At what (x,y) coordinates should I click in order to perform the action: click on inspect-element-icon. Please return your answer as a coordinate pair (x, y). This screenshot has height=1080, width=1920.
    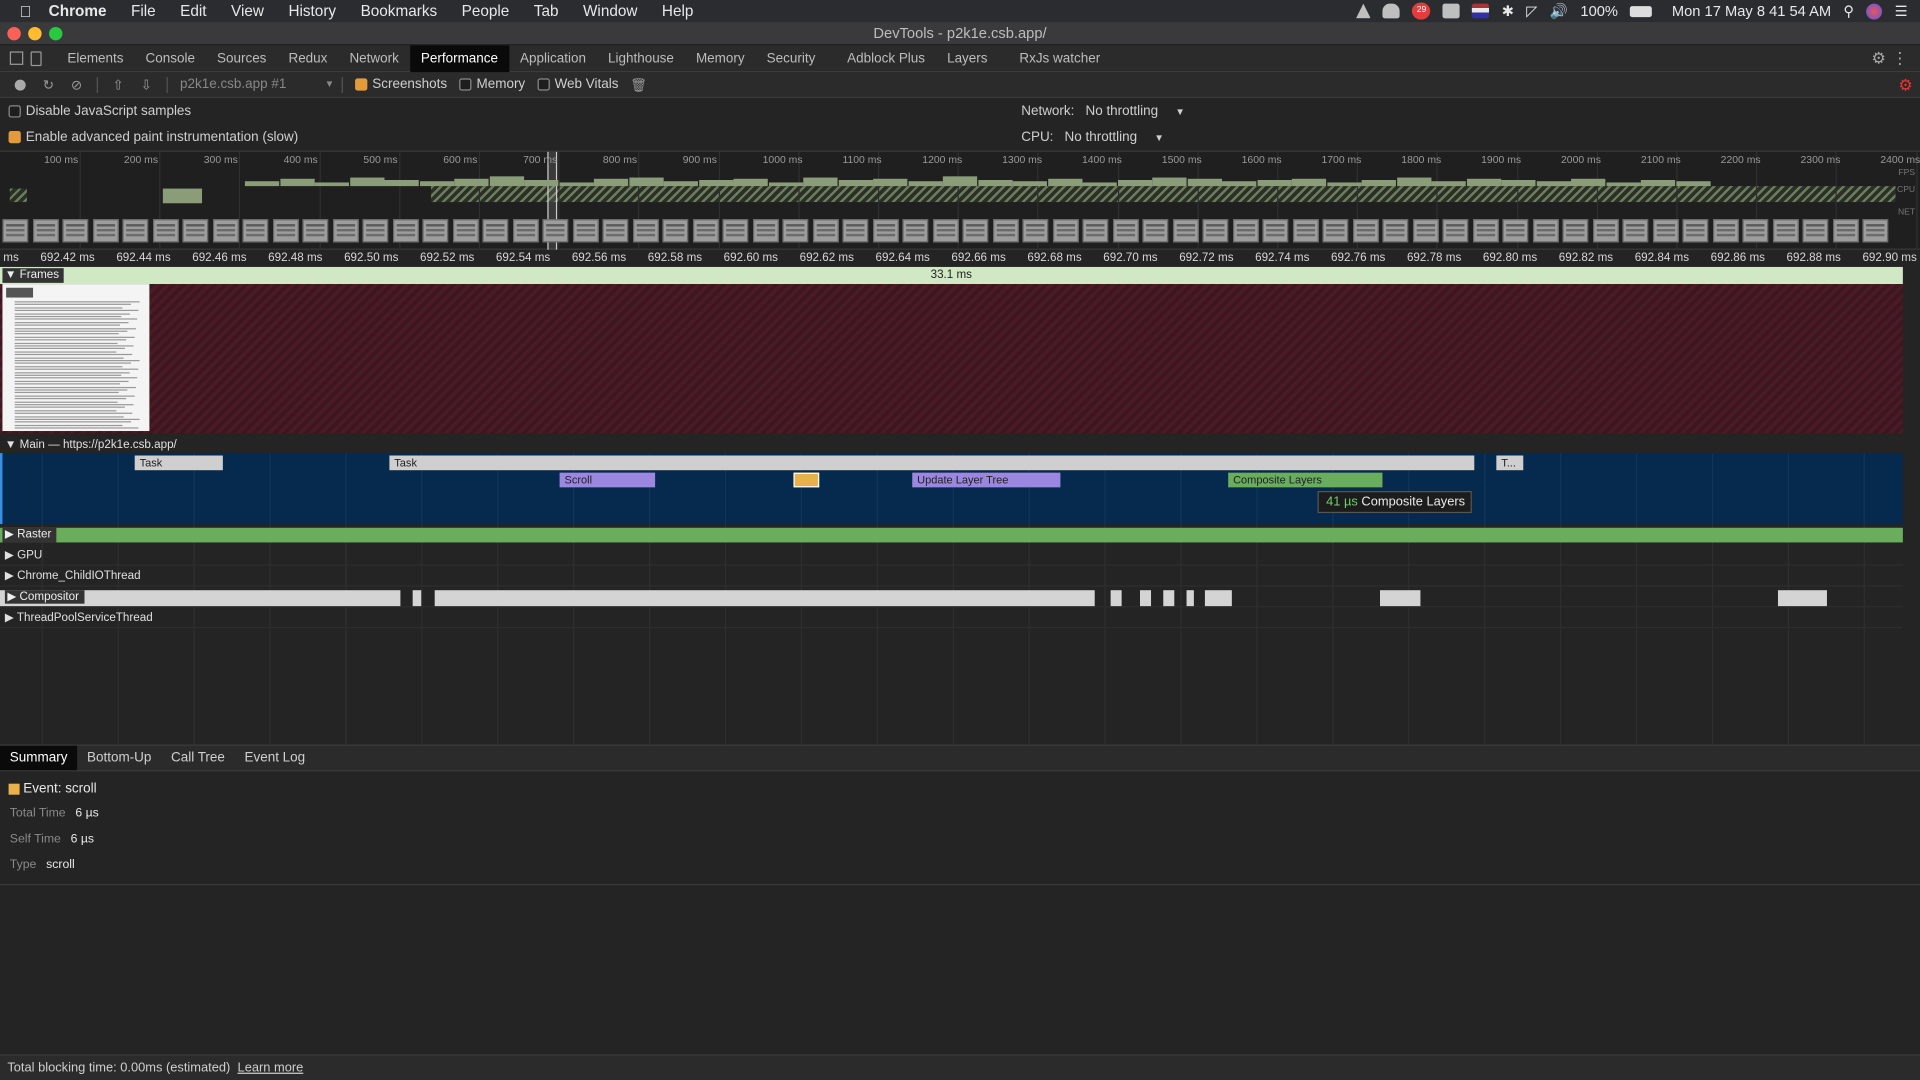
    Looking at the image, I should click on (16, 58).